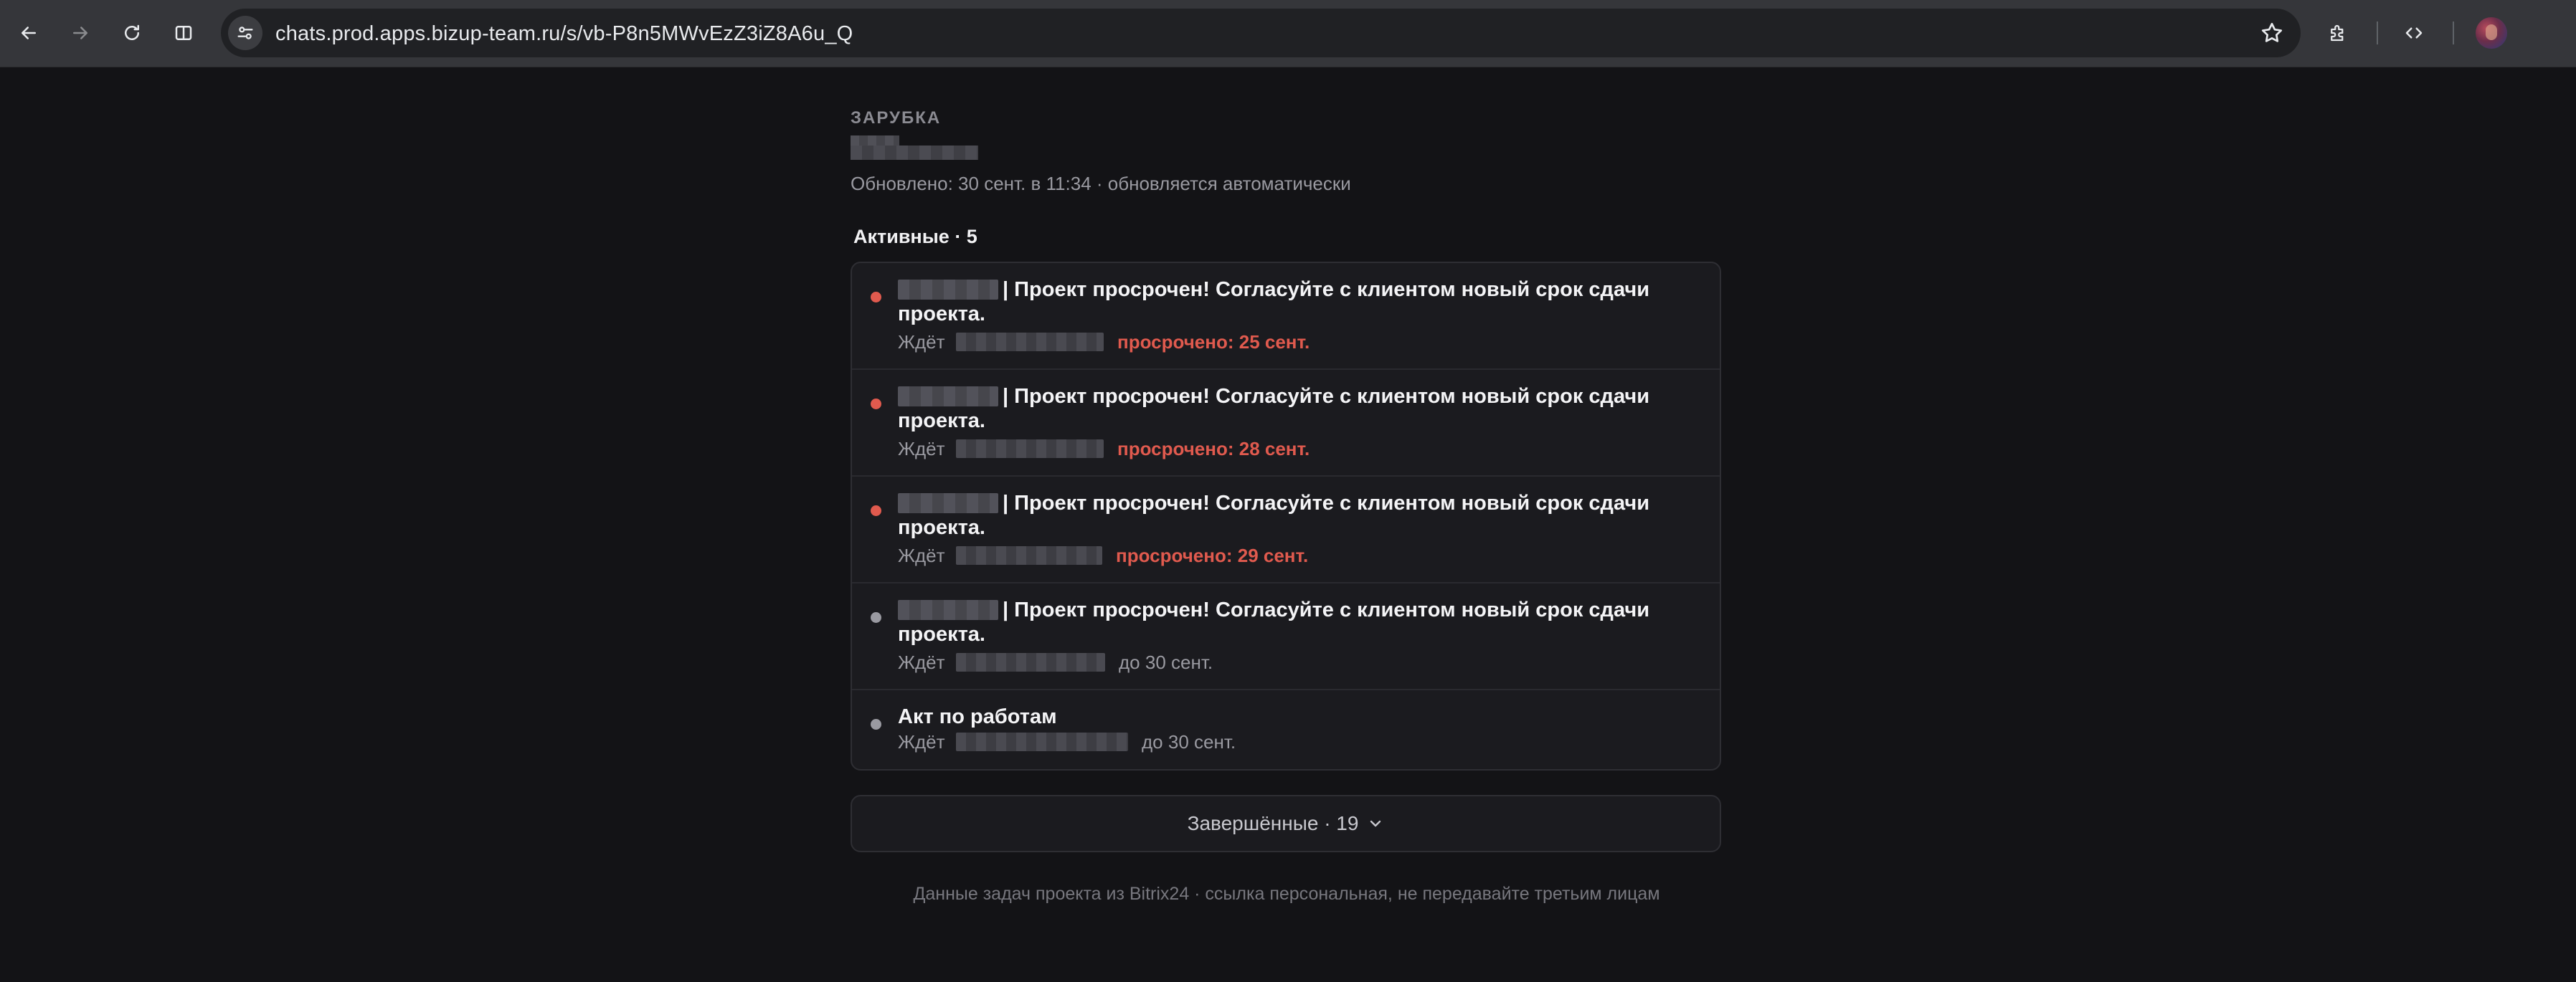  I want to click on reload-button, so click(132, 33).